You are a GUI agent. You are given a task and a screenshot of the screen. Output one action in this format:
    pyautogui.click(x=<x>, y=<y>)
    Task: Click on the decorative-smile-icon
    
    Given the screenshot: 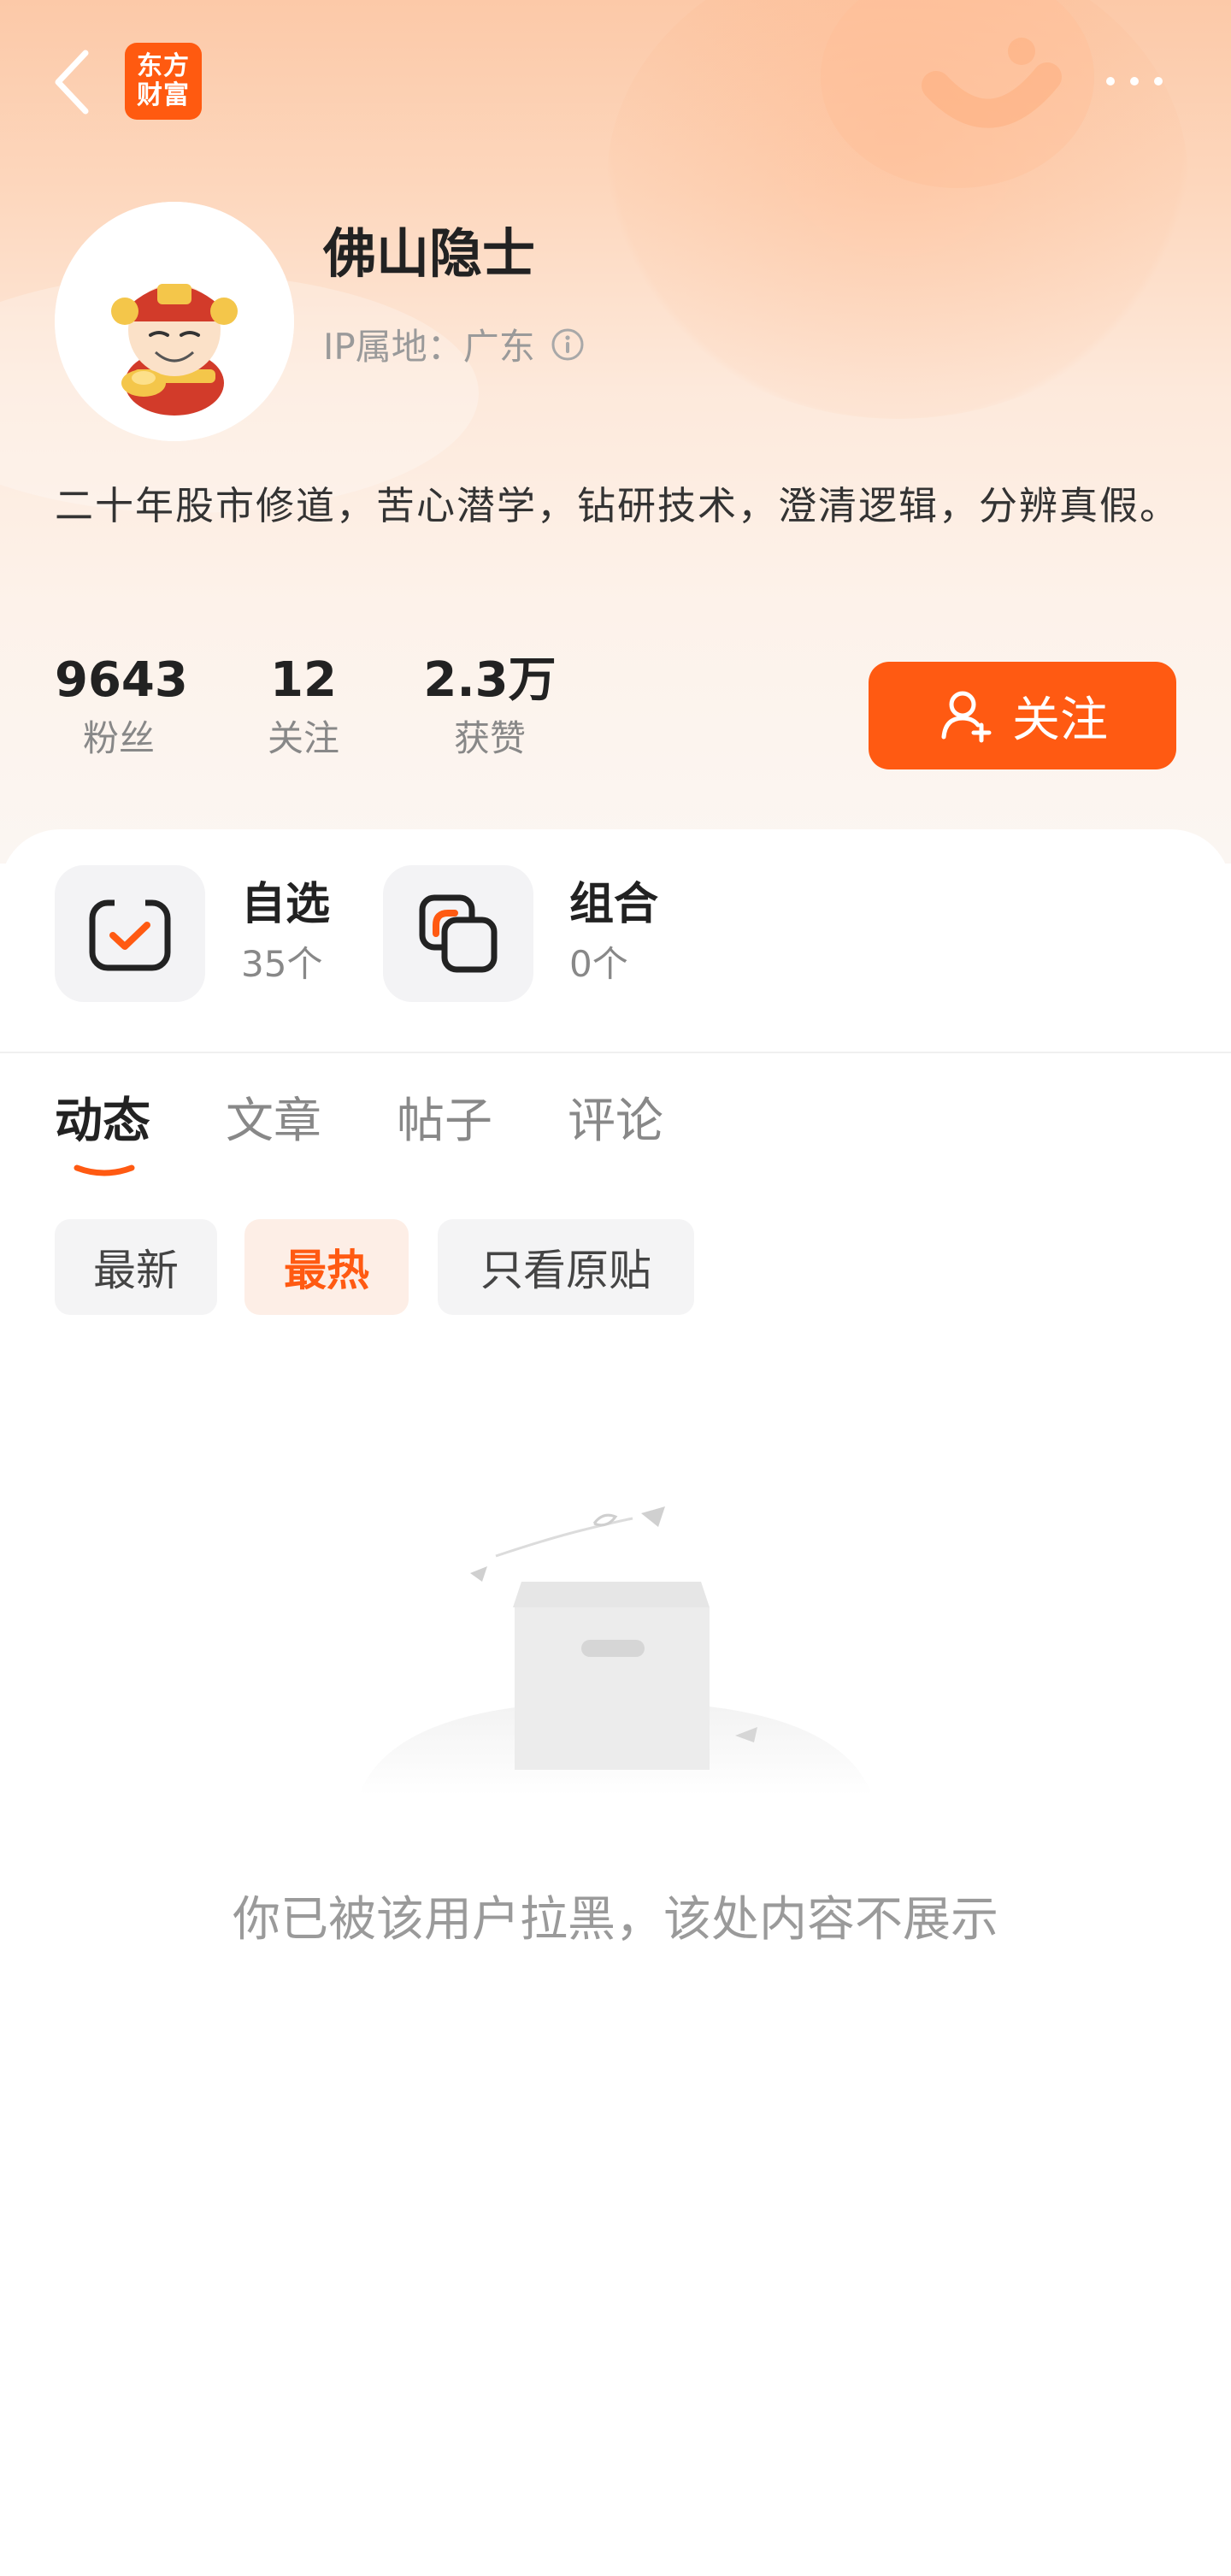 What is the action you would take?
    pyautogui.click(x=992, y=83)
    